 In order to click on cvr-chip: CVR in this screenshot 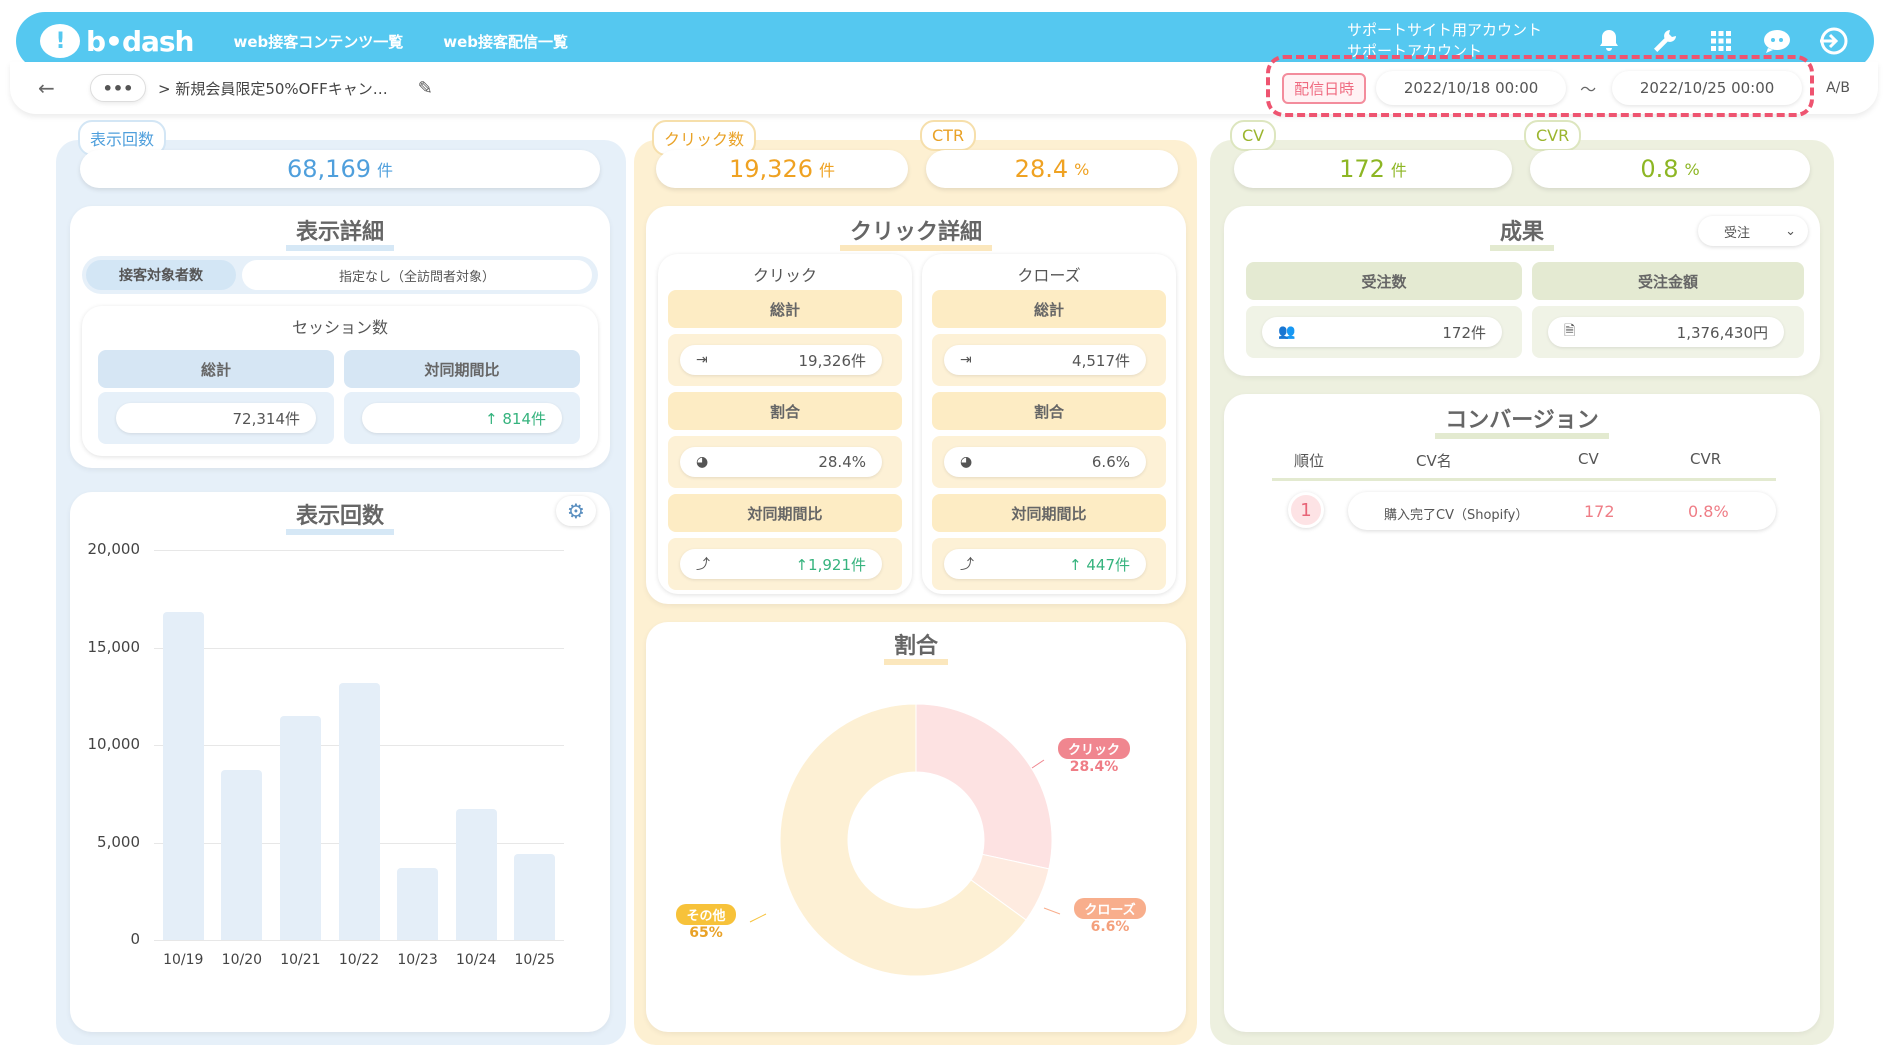, I will do `click(1553, 135)`.